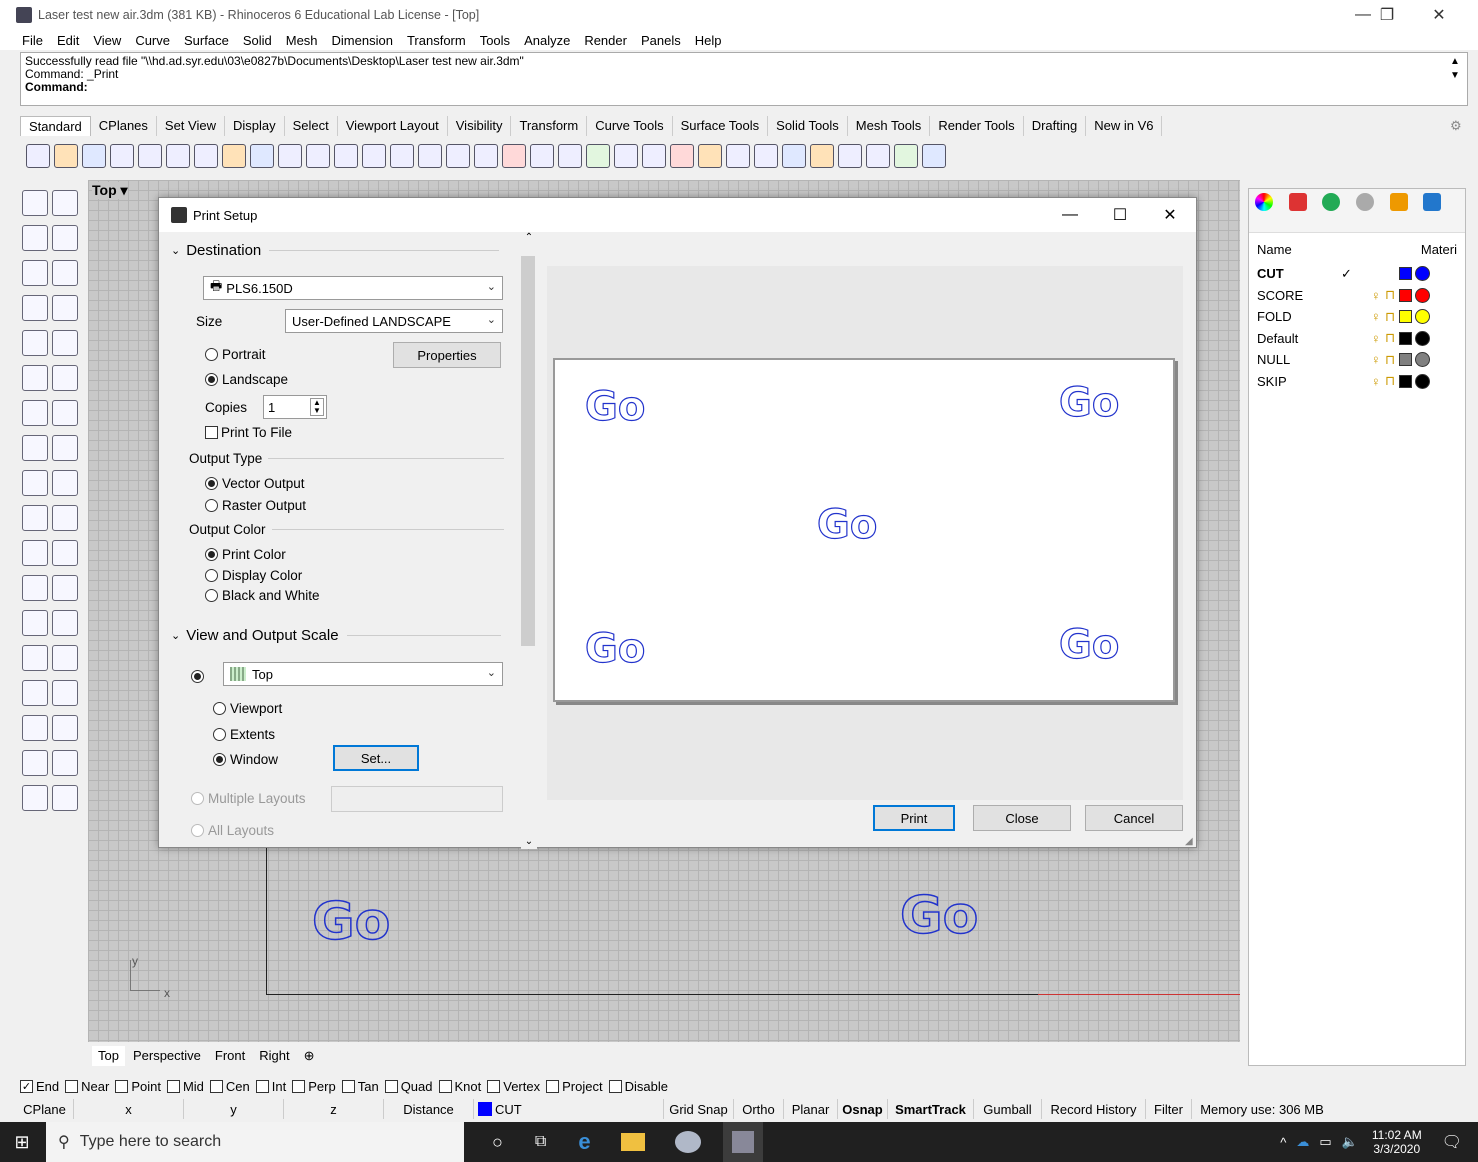  I want to click on menu-help: Help, so click(708, 40).